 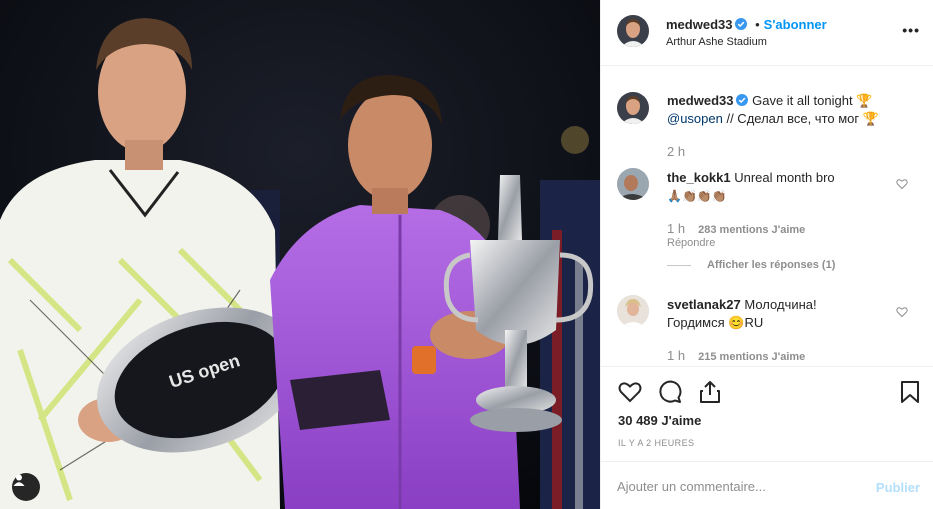 What do you see at coordinates (630, 392) in the screenshot?
I see `heart-icon` at bounding box center [630, 392].